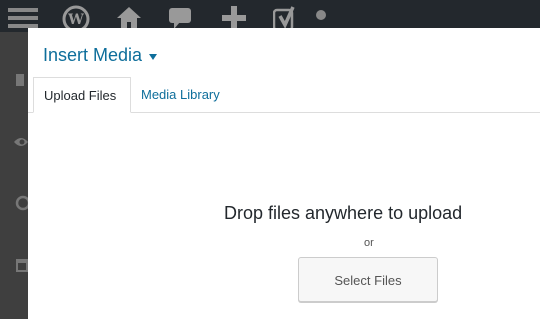 The height and width of the screenshot is (319, 540). Describe the element at coordinates (153, 56) in the screenshot. I see `caret-down-icon` at that location.